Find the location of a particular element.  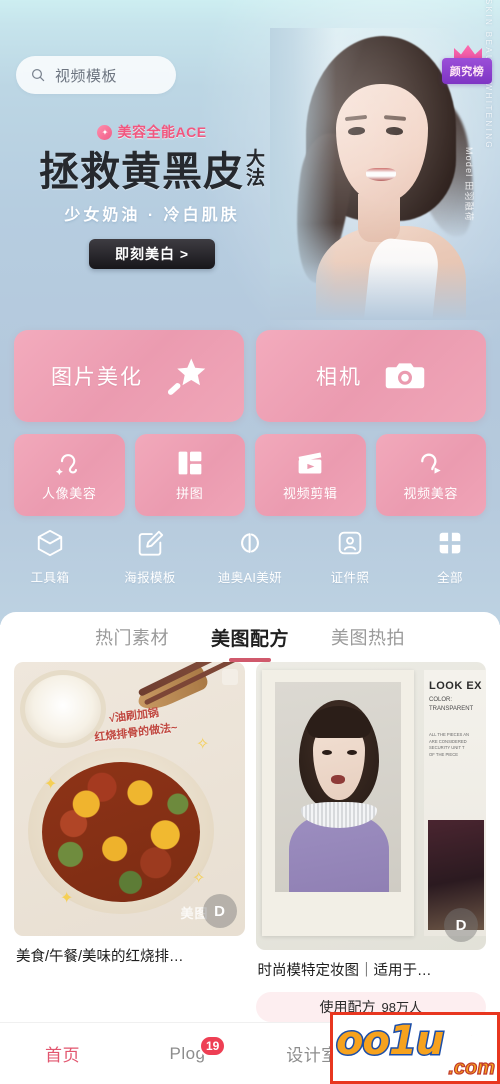

action-card-collage-label: 拼图 is located at coordinates (190, 493).